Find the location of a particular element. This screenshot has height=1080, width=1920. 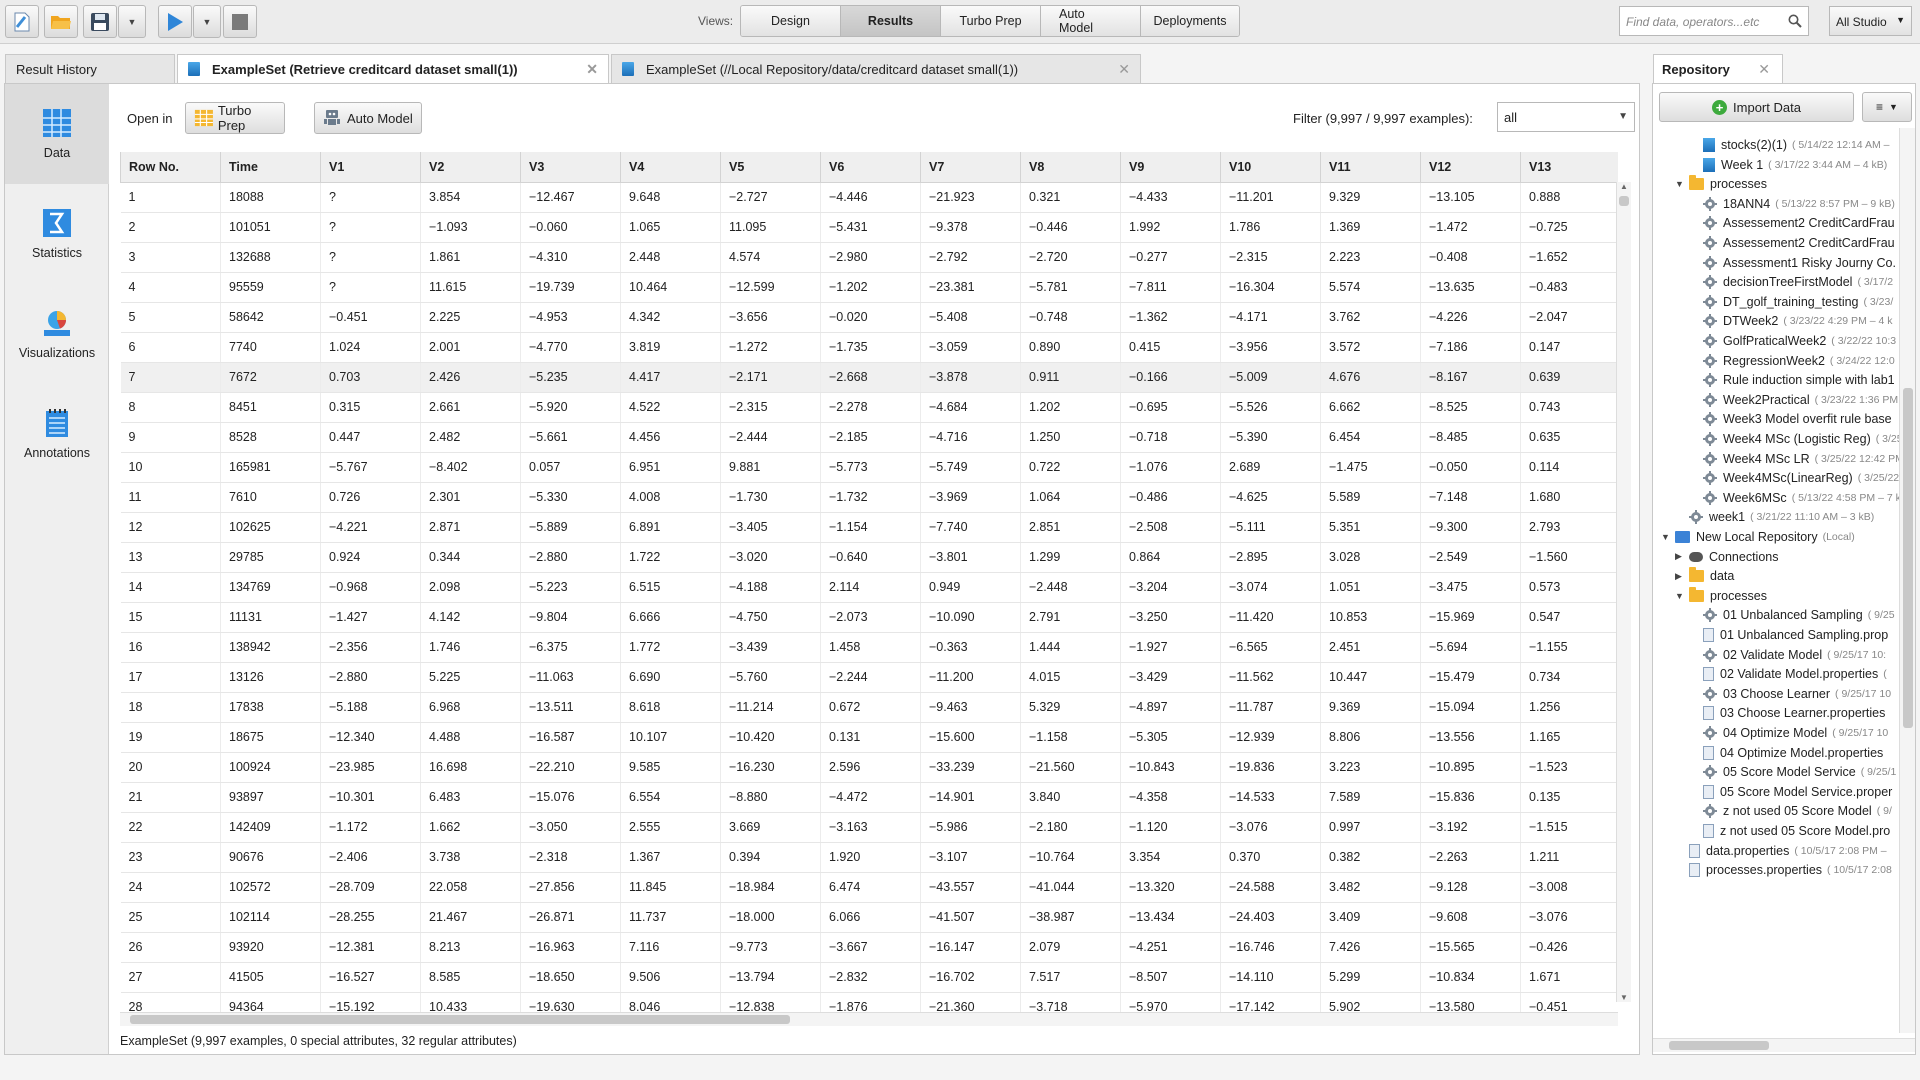

import-data-button: + Import Data is located at coordinates (1756, 107).